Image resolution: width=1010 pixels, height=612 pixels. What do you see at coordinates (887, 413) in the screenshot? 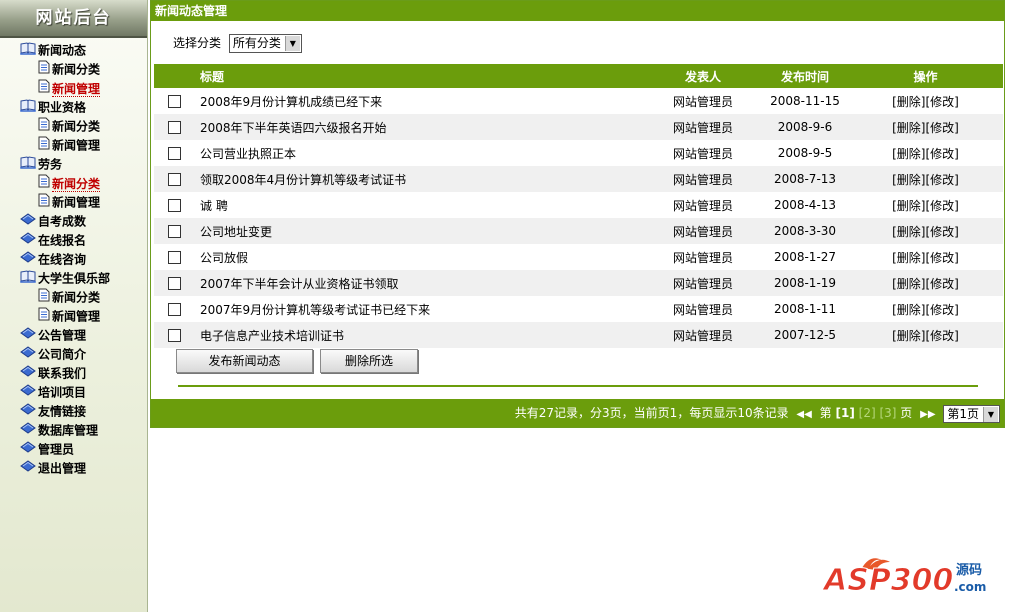
I see `pager-page-3-link: [3]` at bounding box center [887, 413].